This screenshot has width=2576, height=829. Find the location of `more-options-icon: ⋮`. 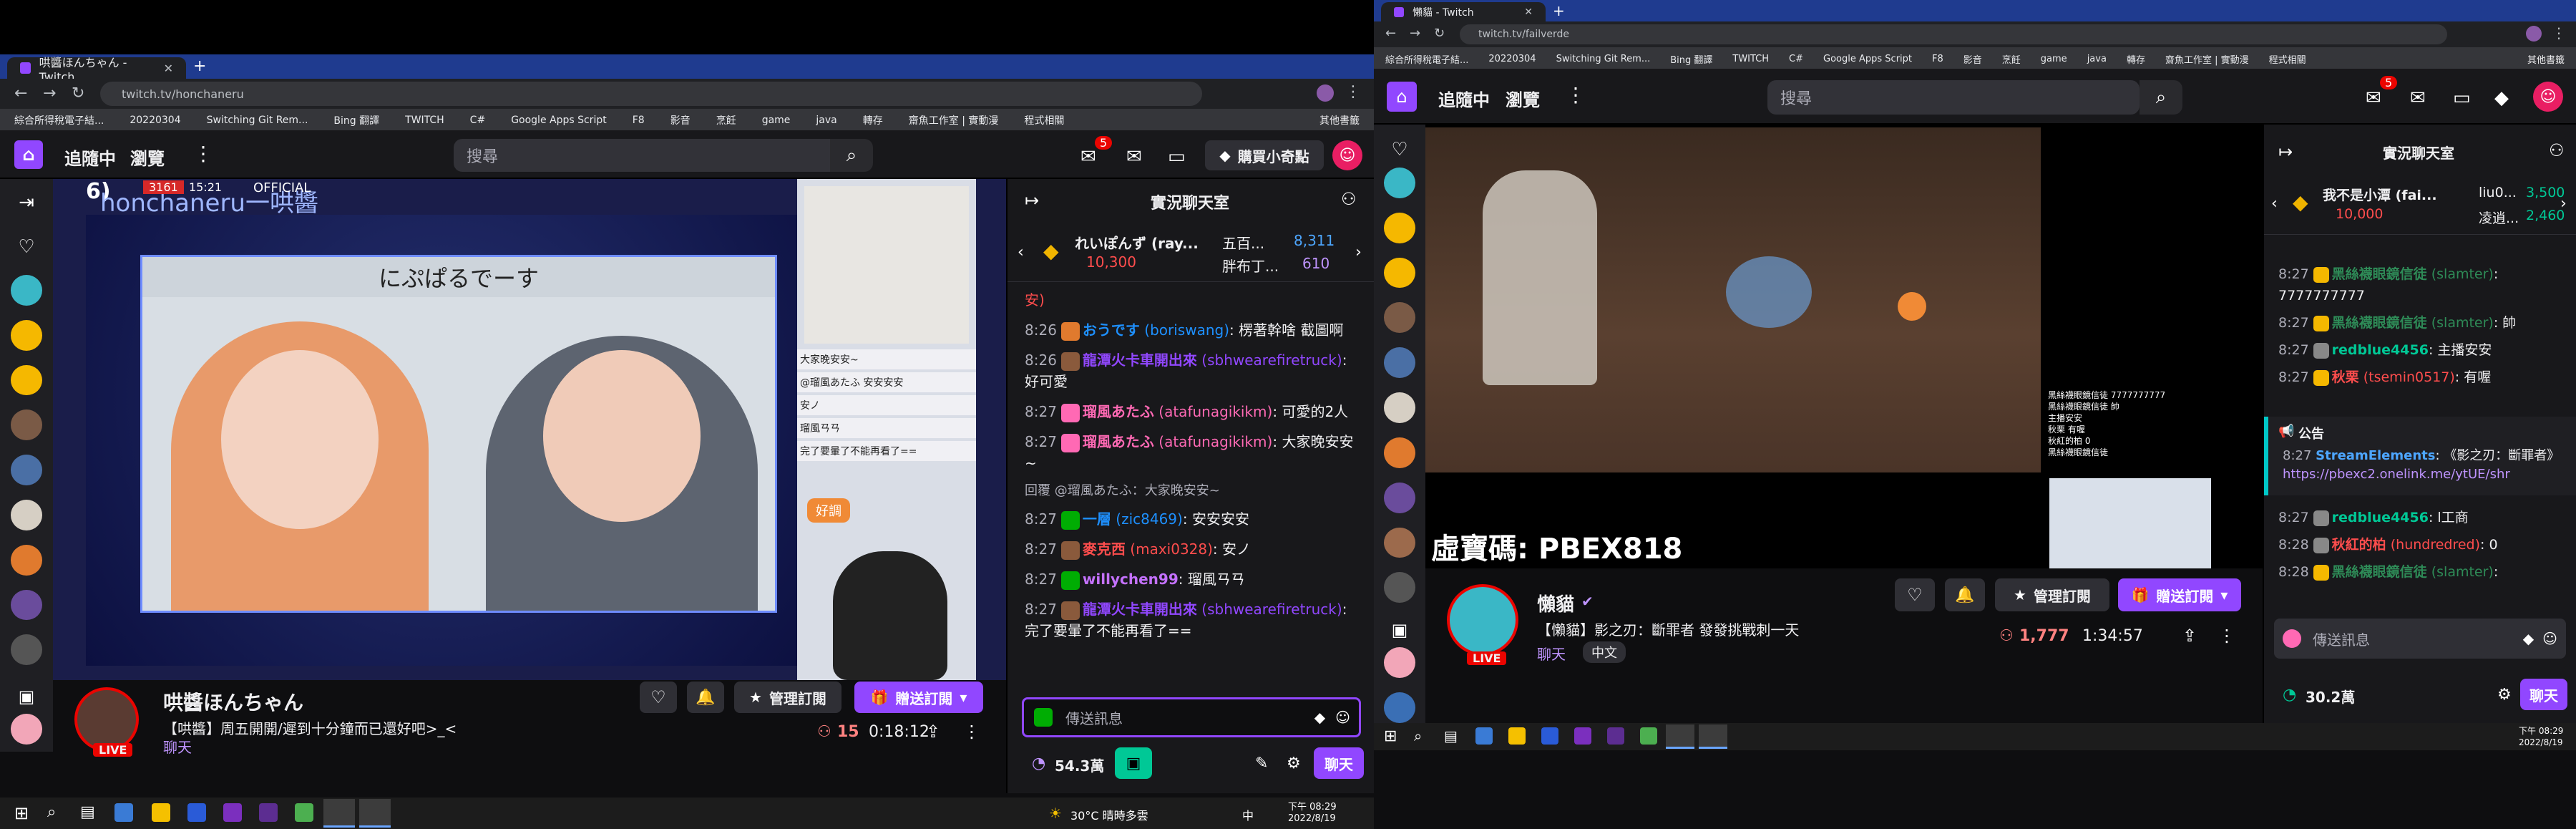

more-options-icon: ⋮ is located at coordinates (2226, 636).